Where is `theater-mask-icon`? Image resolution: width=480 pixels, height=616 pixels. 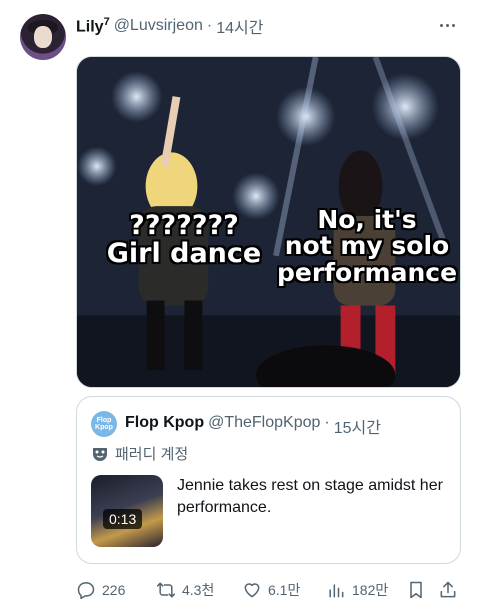 theater-mask-icon is located at coordinates (100, 454).